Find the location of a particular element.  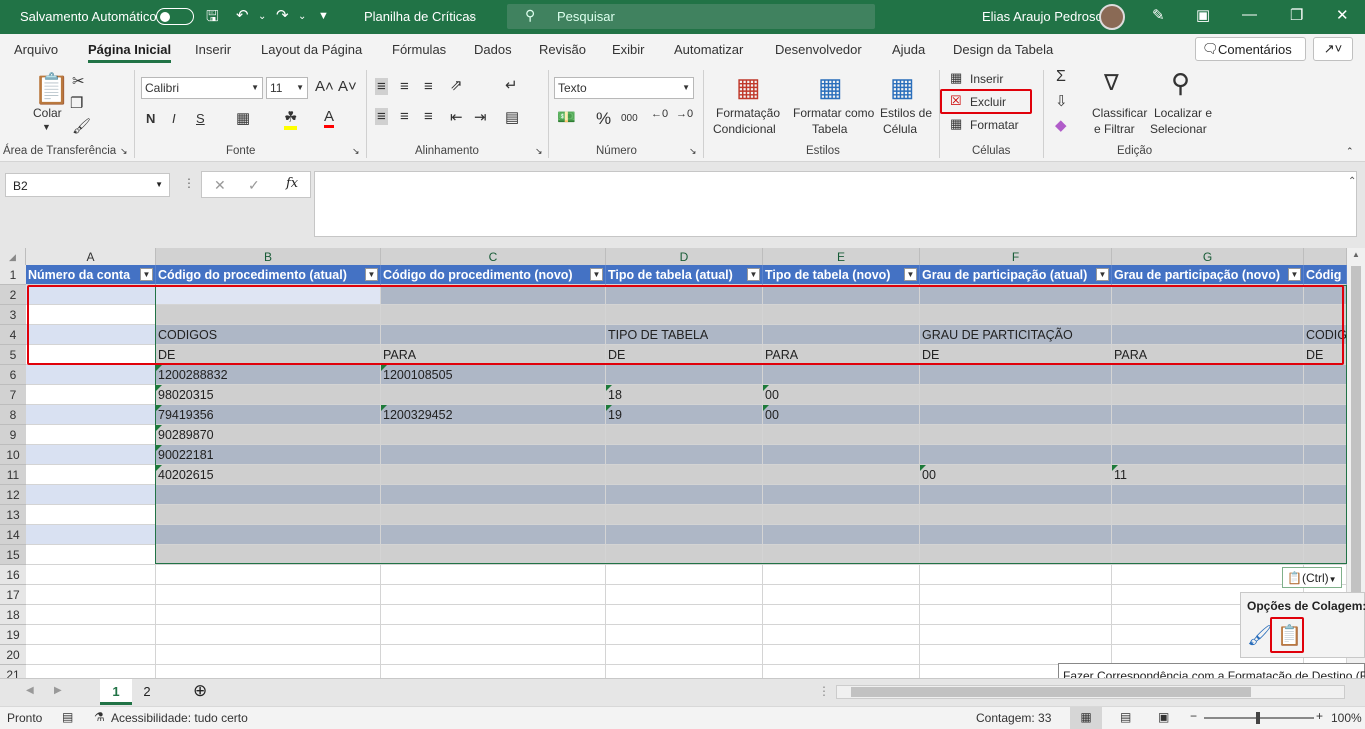

row-header-18: 18 is located at coordinates (13, 615).